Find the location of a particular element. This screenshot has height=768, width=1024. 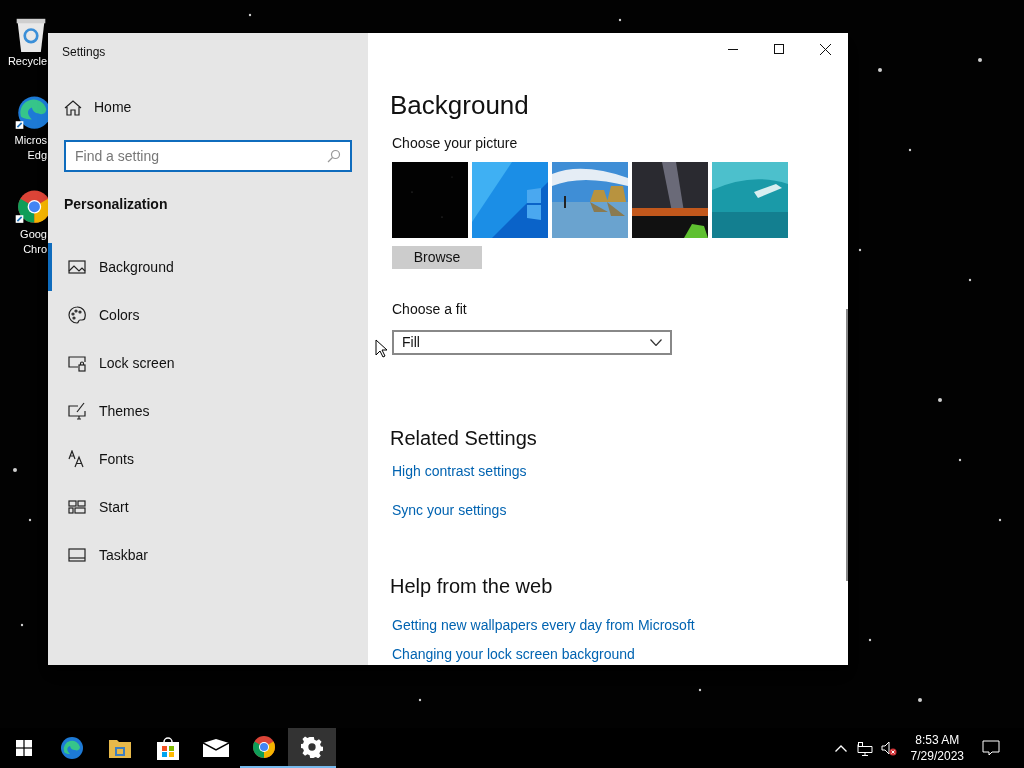

network-icon is located at coordinates (864, 748).